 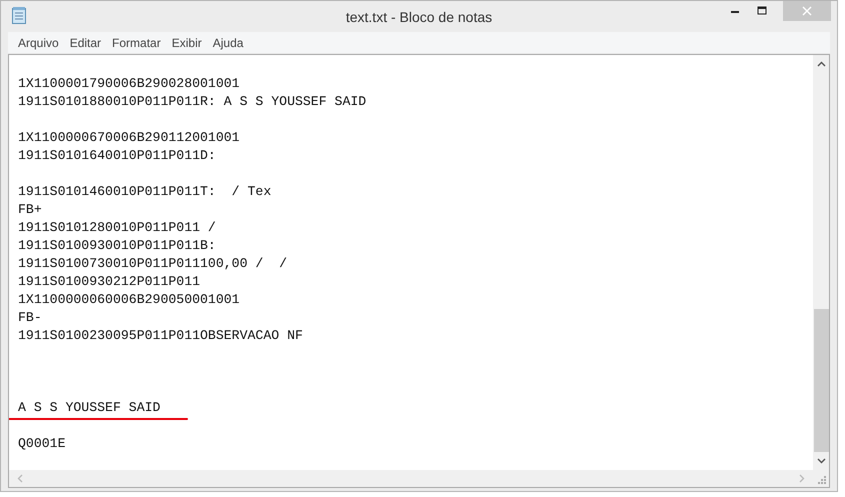 I want to click on text-line: 1911S0100730010P011P011100,00 / /, so click(x=153, y=263).